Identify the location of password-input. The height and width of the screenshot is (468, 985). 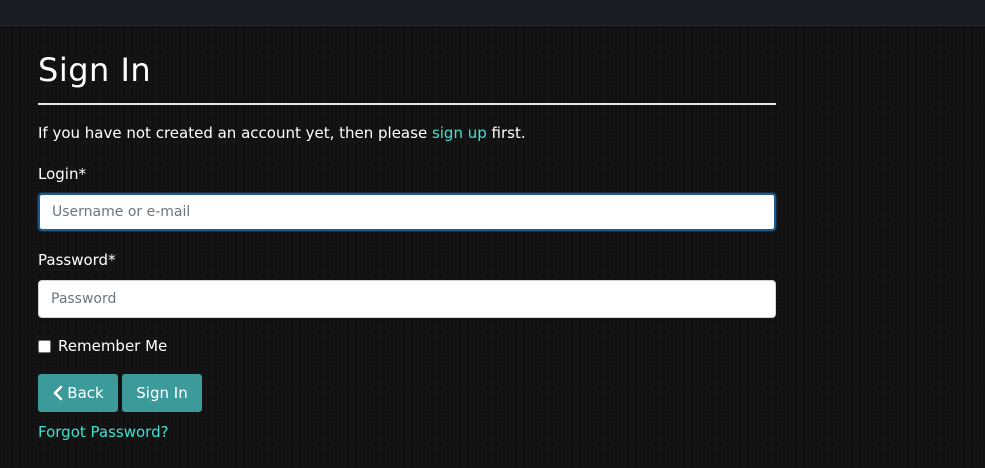
(407, 299).